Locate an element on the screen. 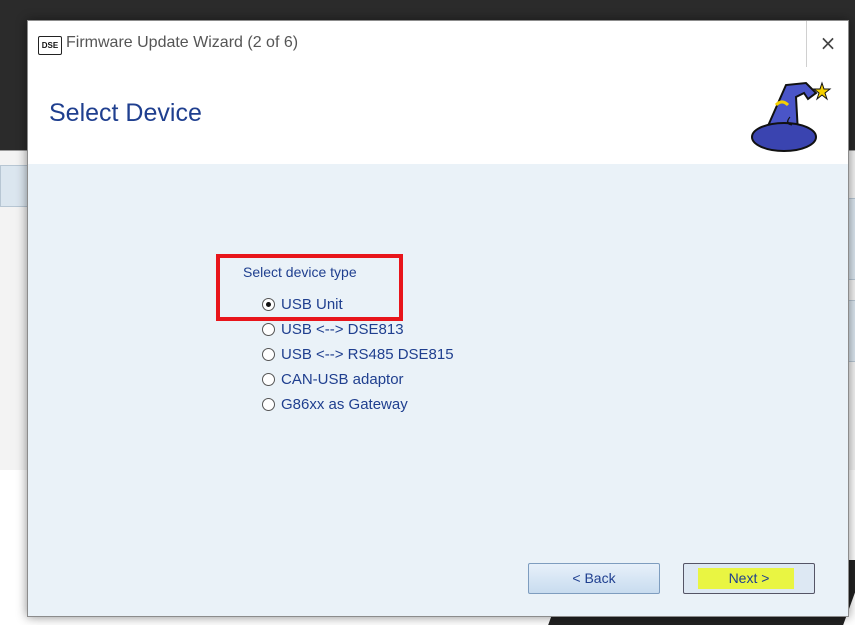 Image resolution: width=855 pixels, height=625 pixels. radio-g86xx-gateway: G86xx as Gateway is located at coordinates (335, 407).